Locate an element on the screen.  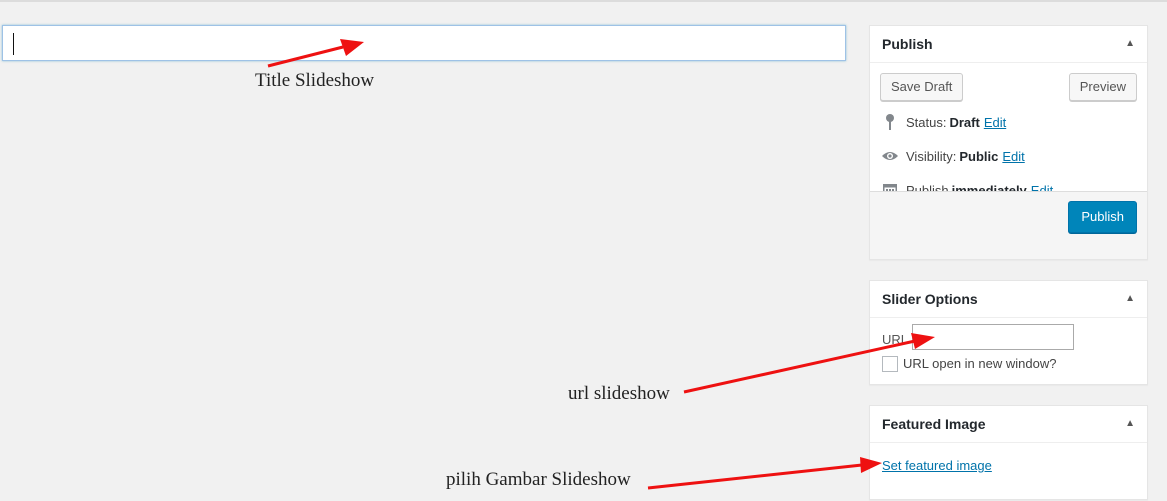
arrow-url is located at coordinates (809, 363).